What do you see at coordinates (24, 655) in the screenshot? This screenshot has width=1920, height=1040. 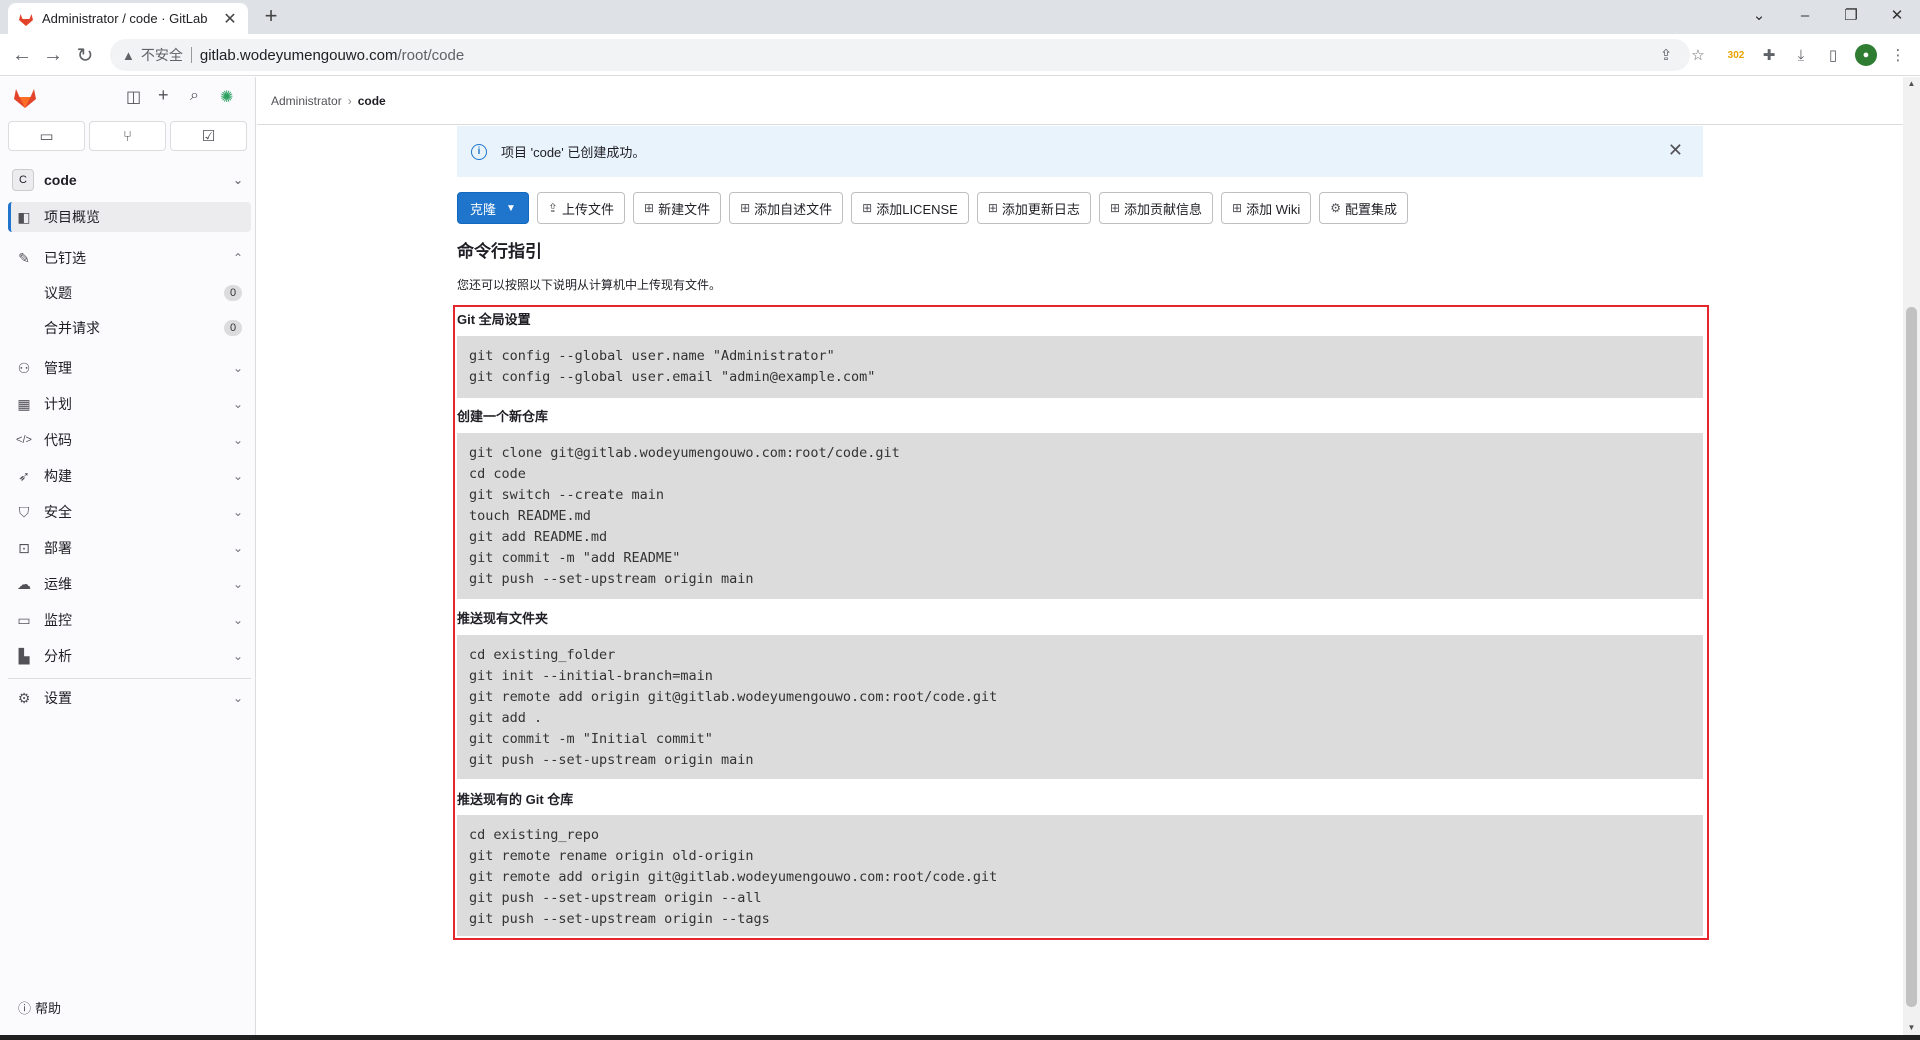 I see `chart-icon: ▙` at bounding box center [24, 655].